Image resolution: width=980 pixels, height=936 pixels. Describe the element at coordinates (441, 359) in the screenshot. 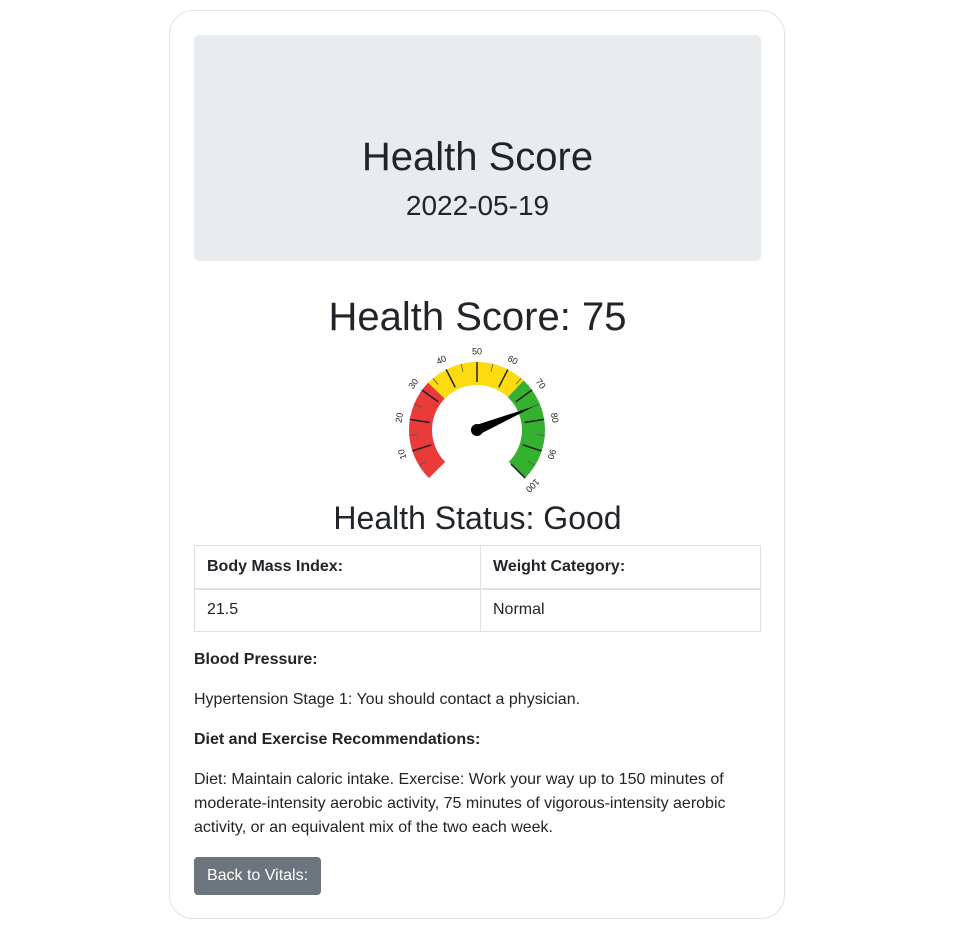

I see `gauge-tick-label: 40` at that location.